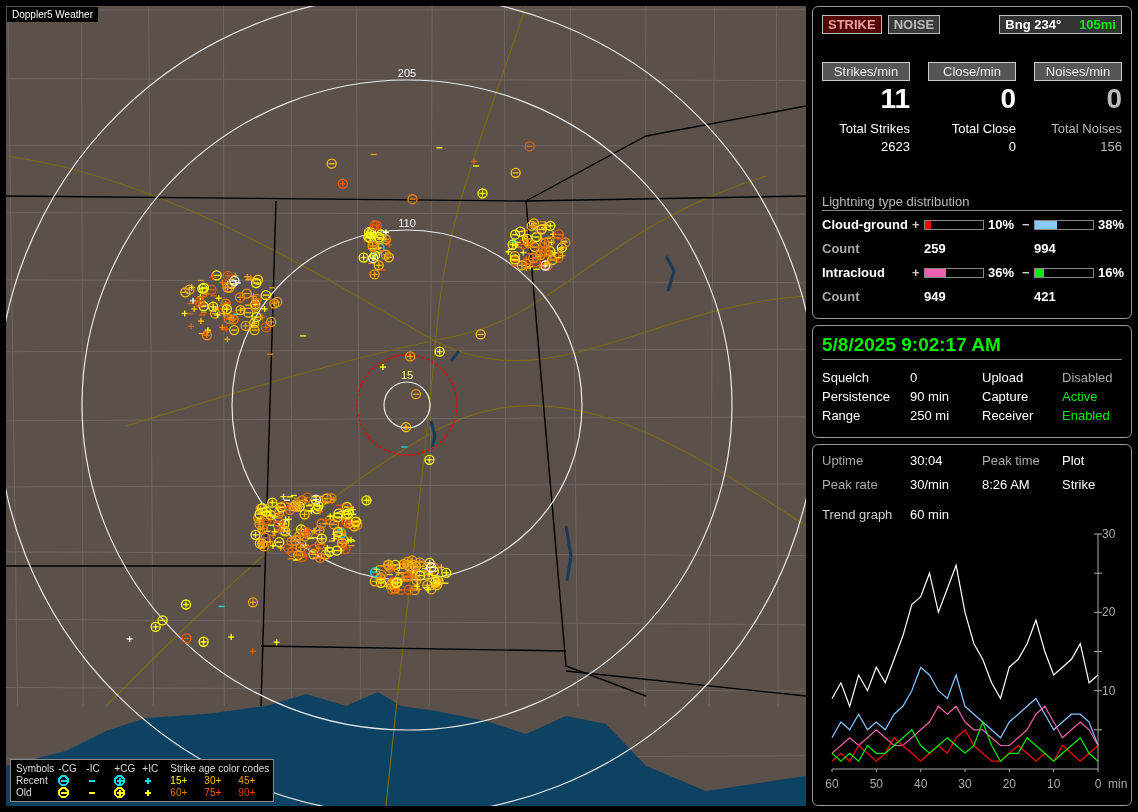 This screenshot has height=812, width=1138. I want to click on stat-value: 30:04, so click(927, 460).